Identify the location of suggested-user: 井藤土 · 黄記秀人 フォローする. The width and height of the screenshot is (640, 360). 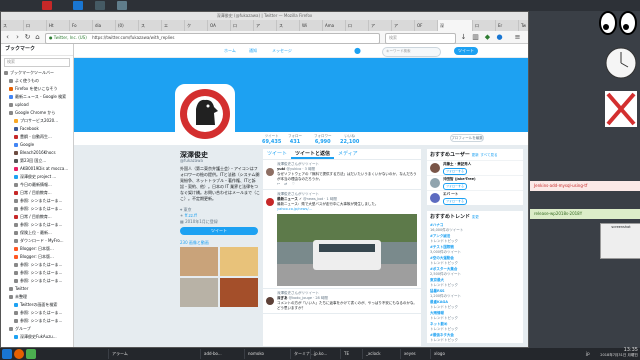
(475, 167).